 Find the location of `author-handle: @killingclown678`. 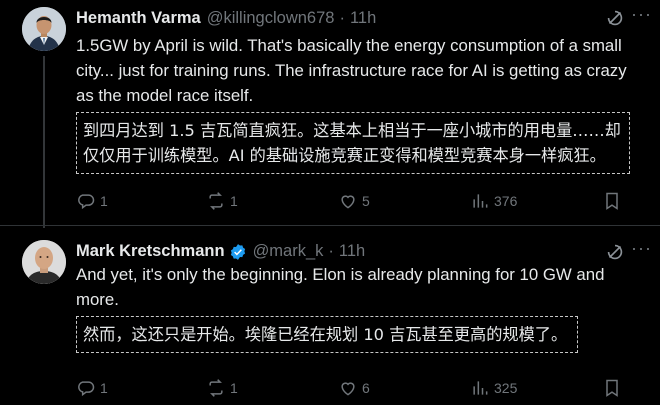

author-handle: @killingclown678 is located at coordinates (271, 18).